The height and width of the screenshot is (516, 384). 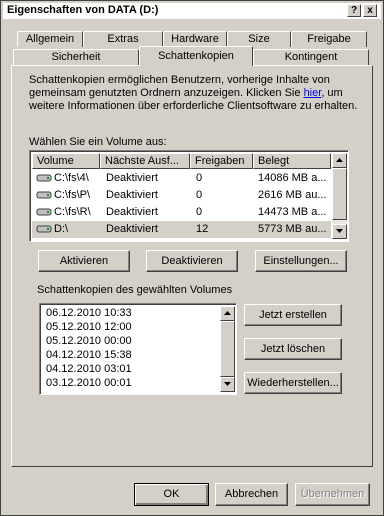 I want to click on apply-button: Übernehmen, so click(x=332, y=494).